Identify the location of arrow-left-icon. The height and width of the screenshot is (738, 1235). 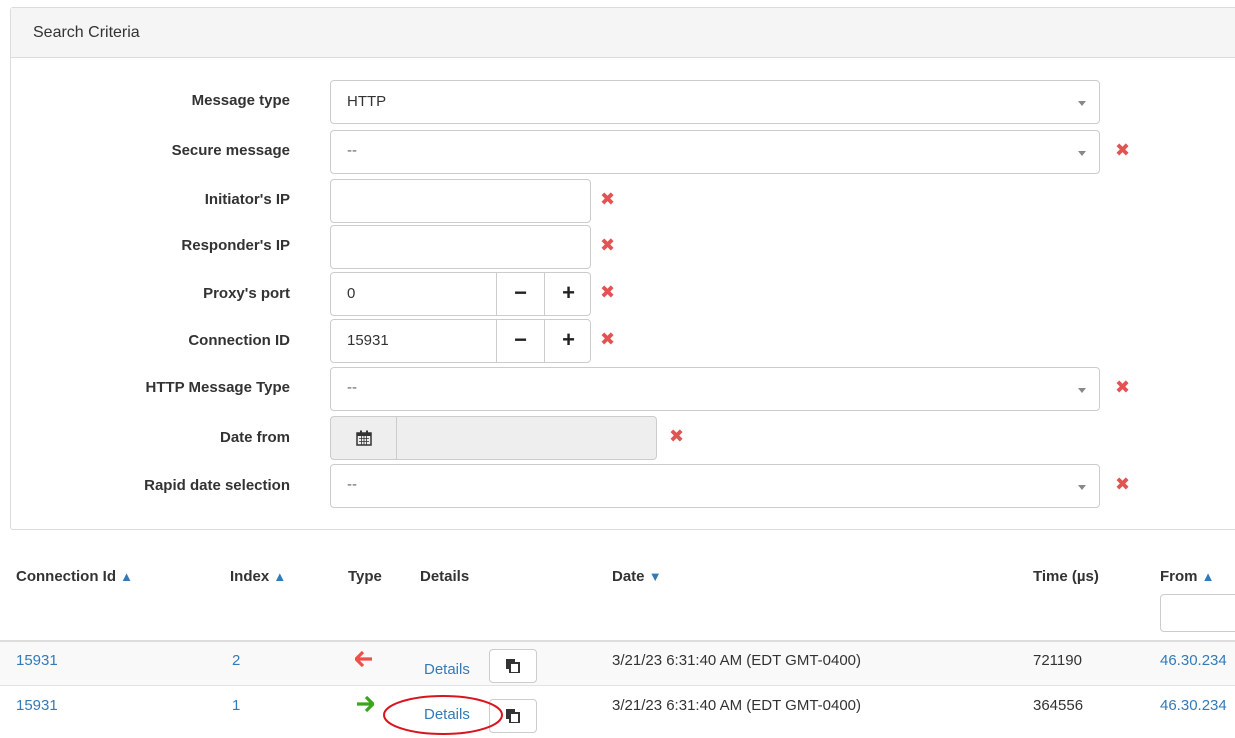
(363, 659).